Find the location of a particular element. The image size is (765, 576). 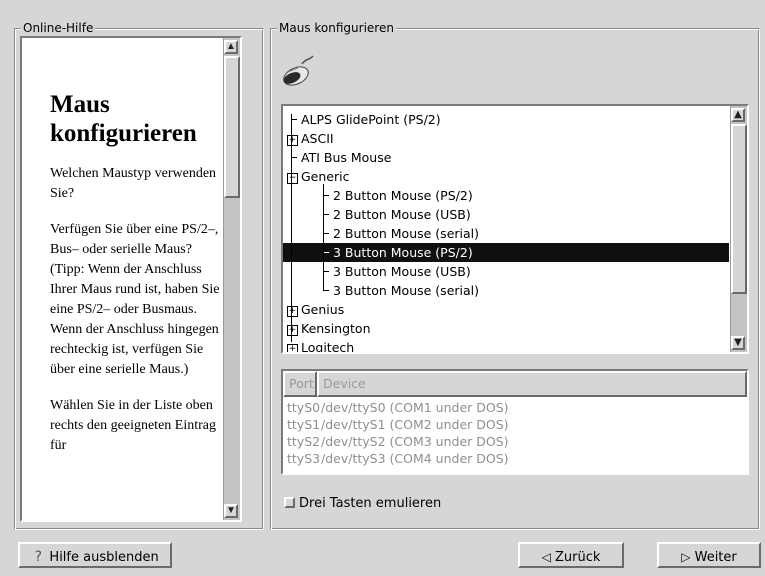

hide-help-button: ? Hilfe ausblenden is located at coordinates (95, 555).